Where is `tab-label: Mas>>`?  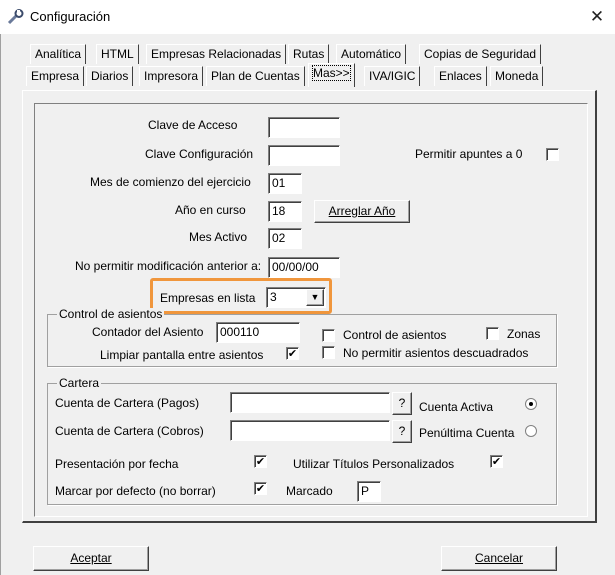 tab-label: Mas>> is located at coordinates (331, 73).